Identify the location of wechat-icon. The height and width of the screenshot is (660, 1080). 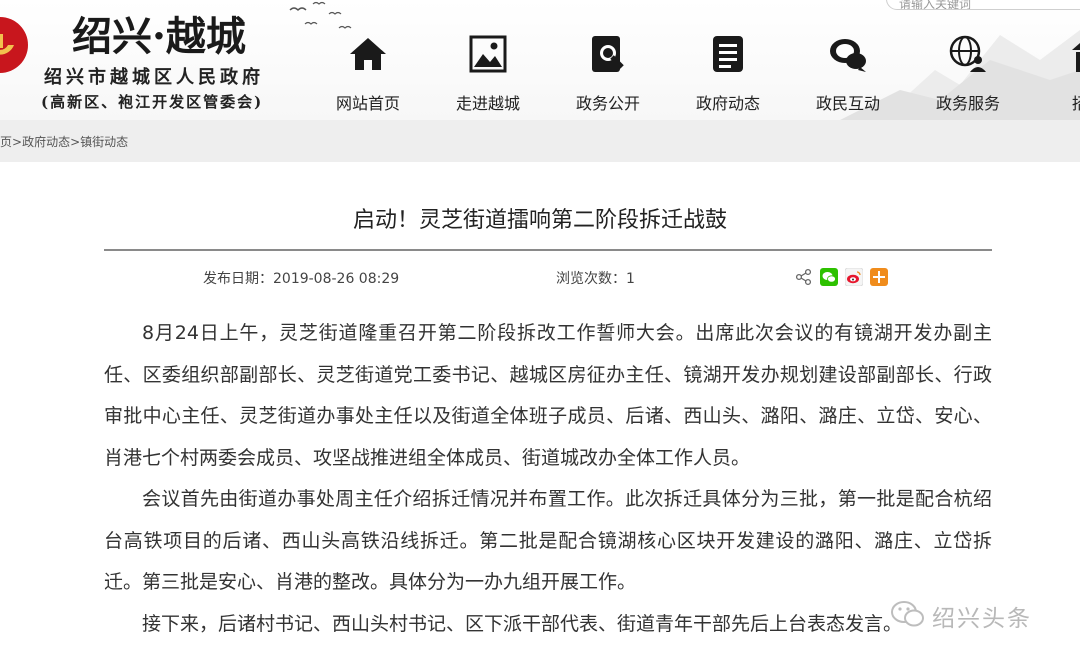
(829, 277).